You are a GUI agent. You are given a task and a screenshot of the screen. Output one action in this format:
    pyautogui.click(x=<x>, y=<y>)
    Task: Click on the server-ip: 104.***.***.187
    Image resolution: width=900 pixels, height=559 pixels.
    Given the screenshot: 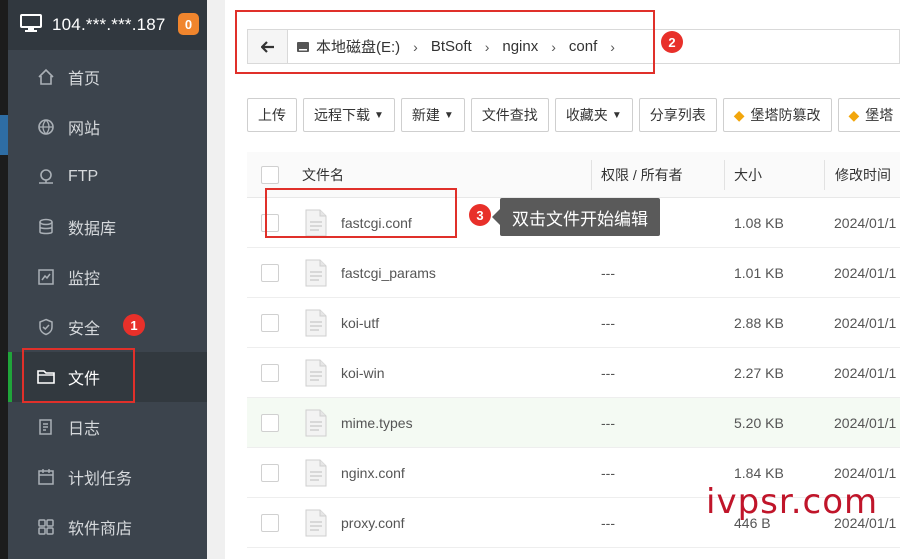 What is the action you would take?
    pyautogui.click(x=109, y=24)
    